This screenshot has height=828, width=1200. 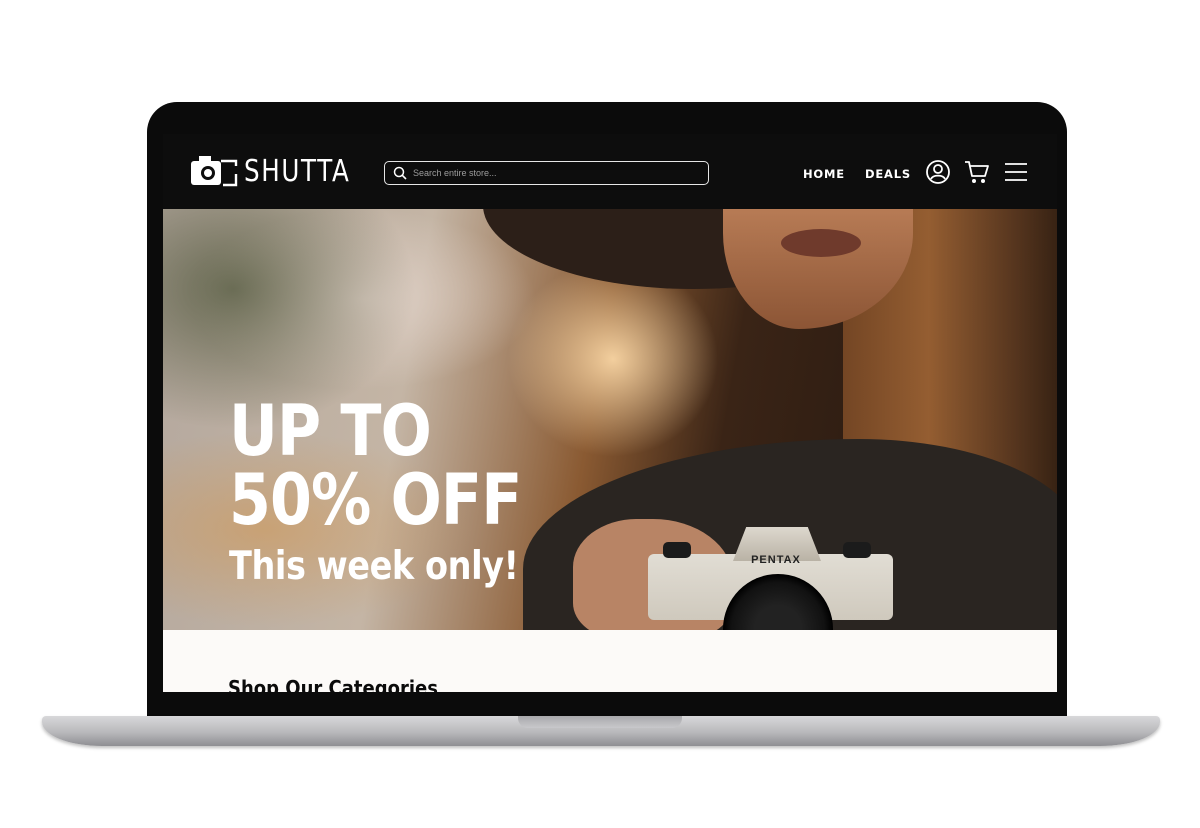 What do you see at coordinates (677, 550) in the screenshot?
I see `camera-dial-left` at bounding box center [677, 550].